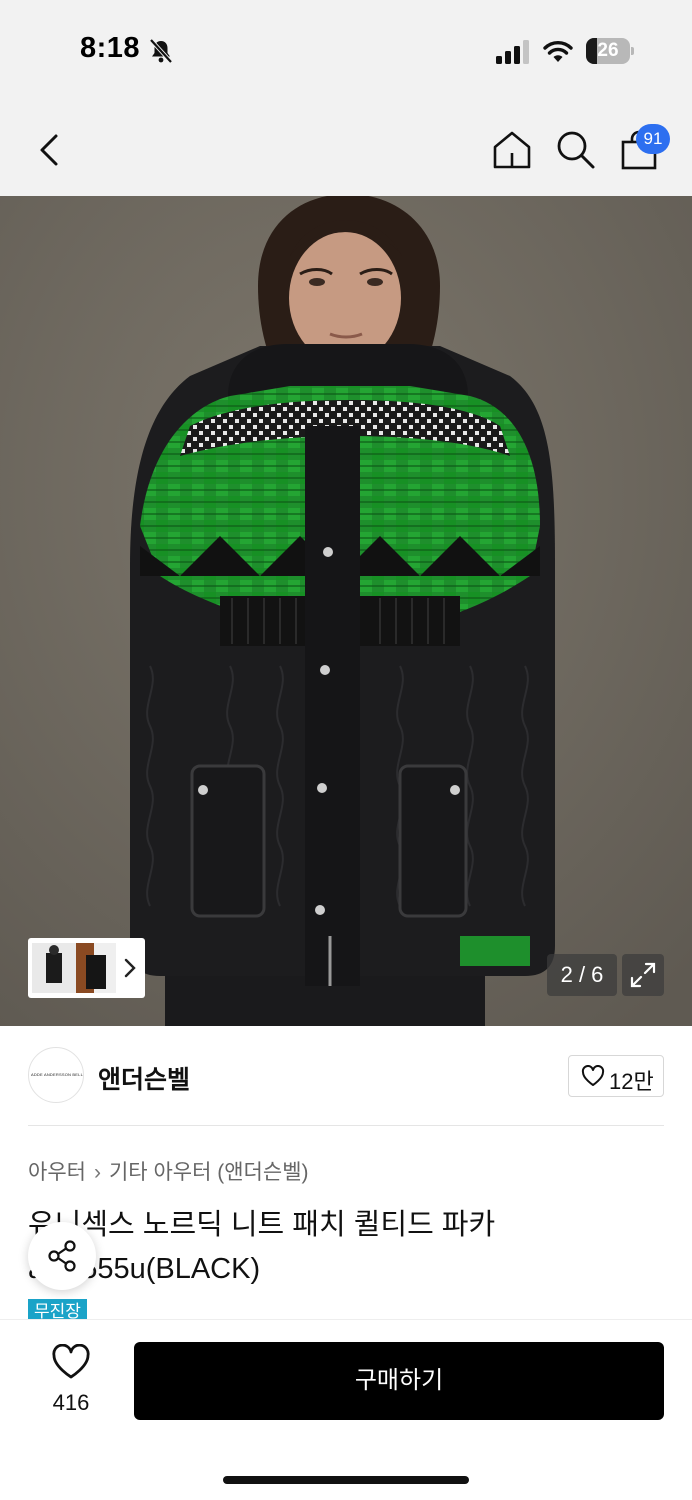 The width and height of the screenshot is (692, 1500). What do you see at coordinates (71, 1402) in the screenshot?
I see `wishlist-count: 416` at bounding box center [71, 1402].